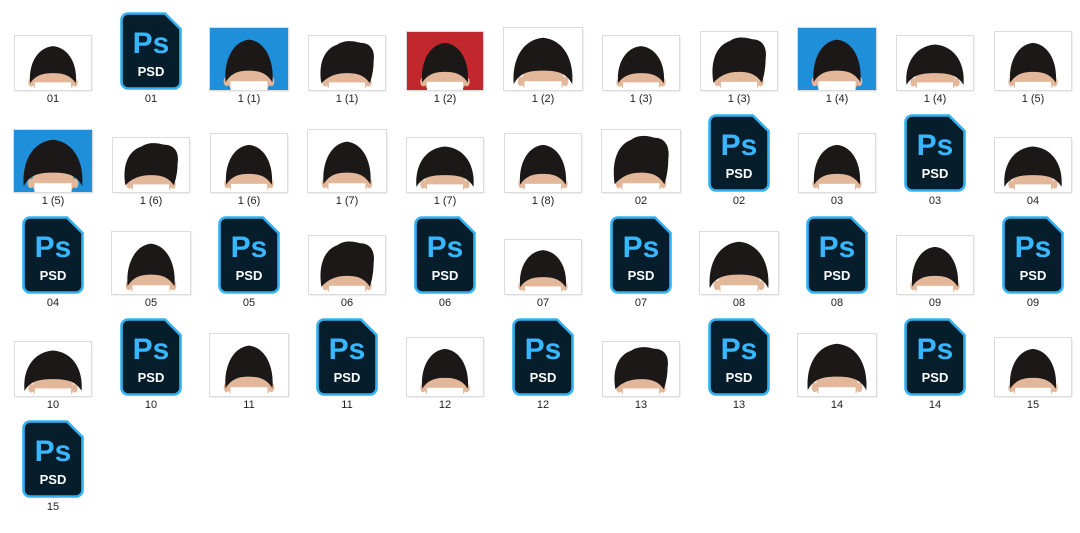  Describe the element at coordinates (151, 201) in the screenshot. I see `file-name-label: 1 (6)` at that location.